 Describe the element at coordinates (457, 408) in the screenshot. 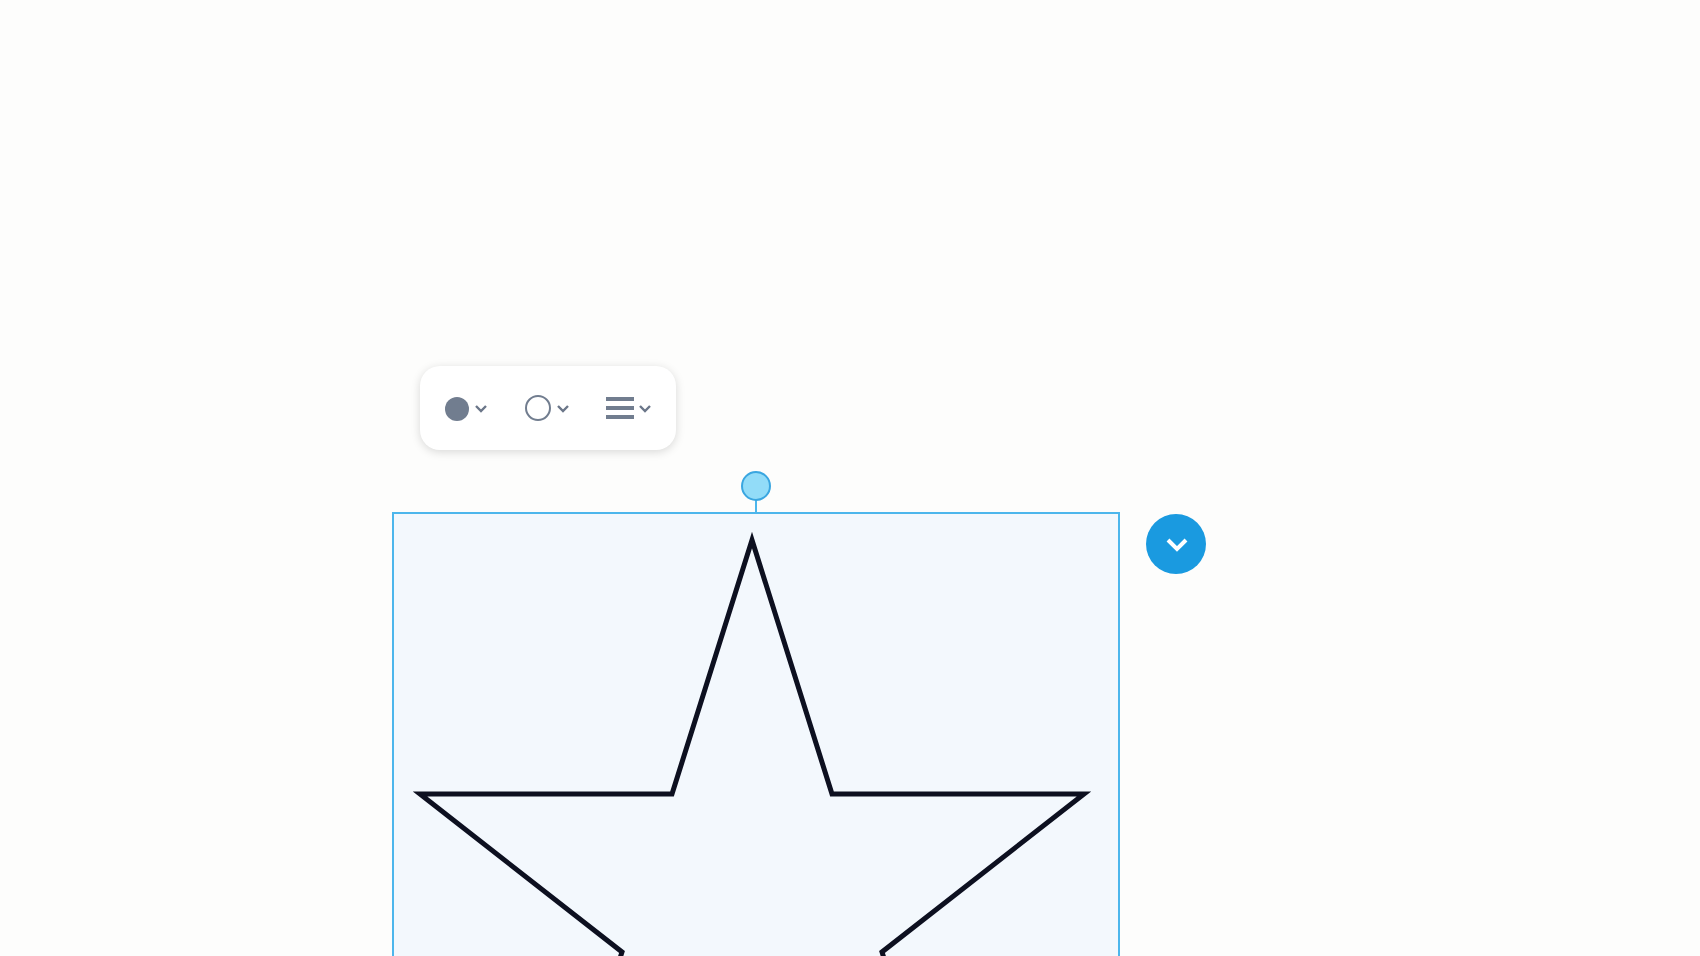

I see `filled-circle-icon` at that location.